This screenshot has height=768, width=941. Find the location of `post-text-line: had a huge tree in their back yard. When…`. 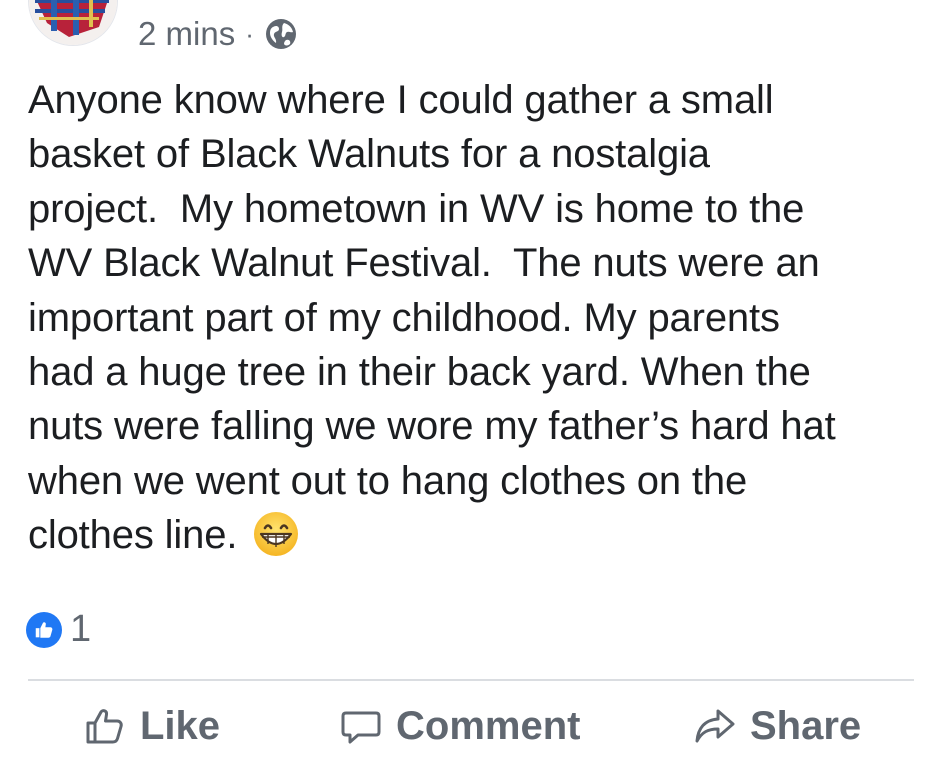

post-text-line: had a huge tree in their back yard. When… is located at coordinates (419, 372).